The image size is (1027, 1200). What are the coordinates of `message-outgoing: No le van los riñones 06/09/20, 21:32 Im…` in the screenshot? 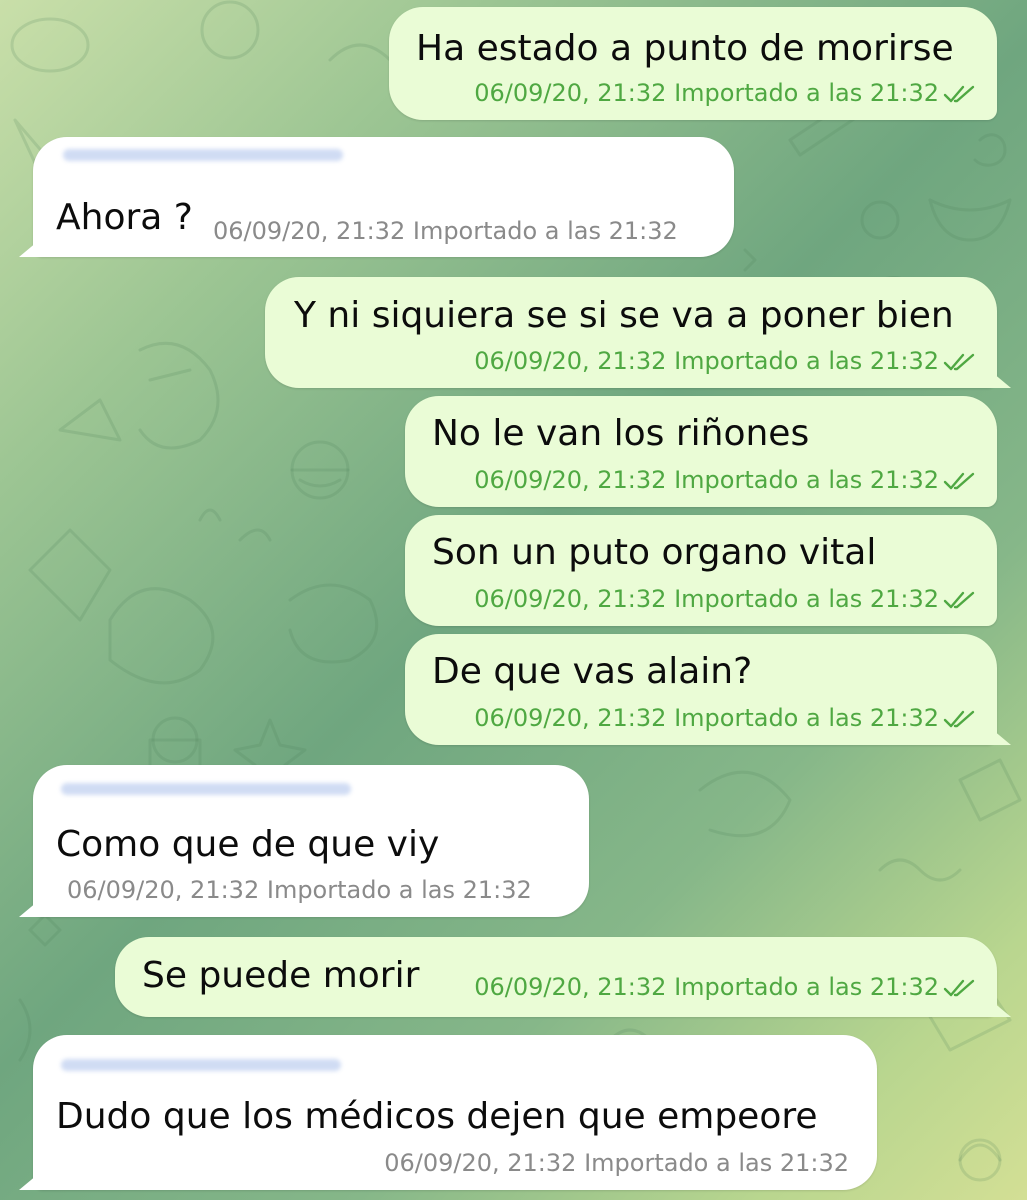 It's located at (701, 451).